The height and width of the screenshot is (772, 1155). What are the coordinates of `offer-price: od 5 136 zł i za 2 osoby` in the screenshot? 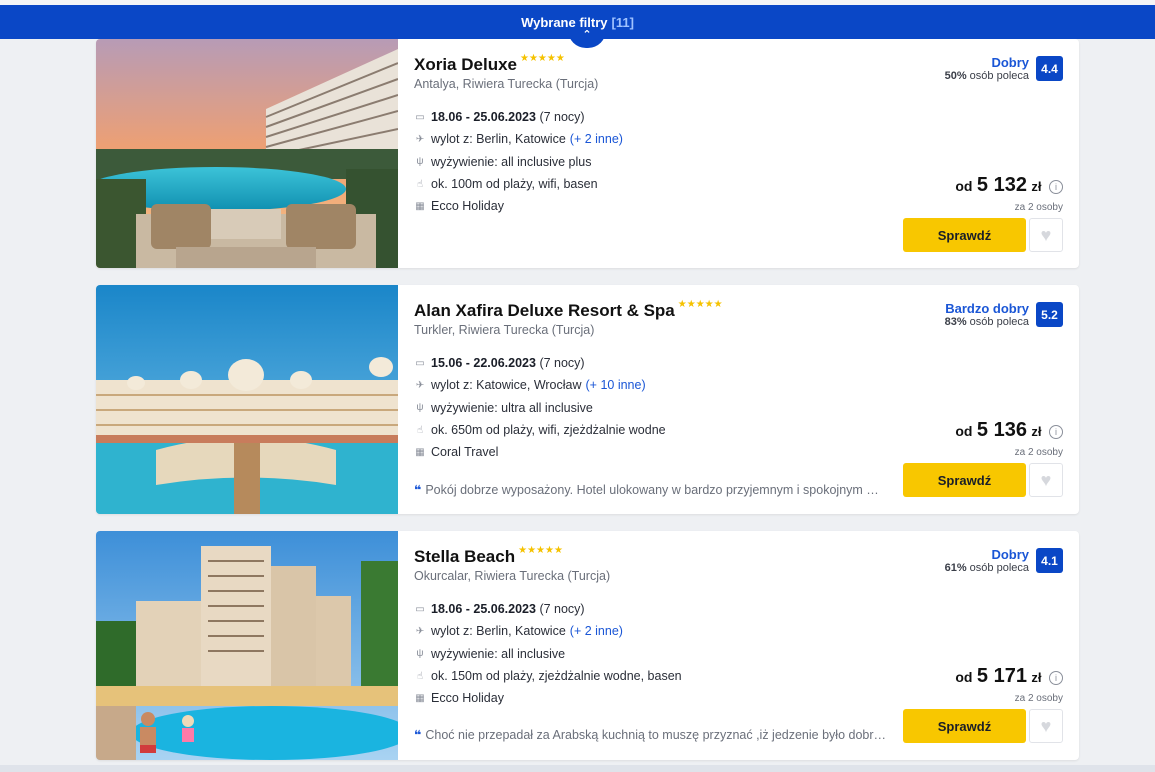 It's located at (1009, 438).